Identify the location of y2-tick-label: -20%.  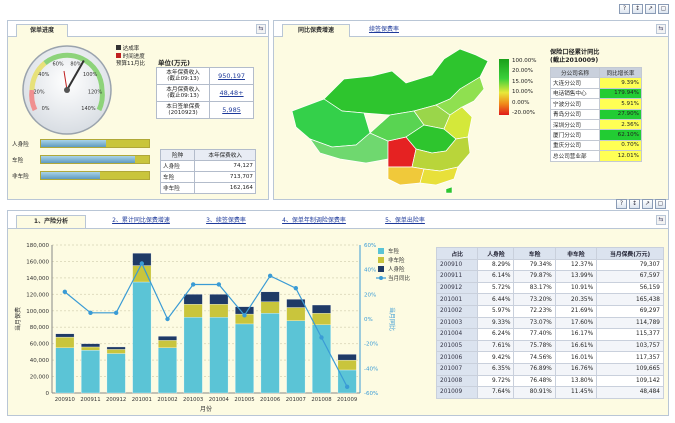
(371, 345).